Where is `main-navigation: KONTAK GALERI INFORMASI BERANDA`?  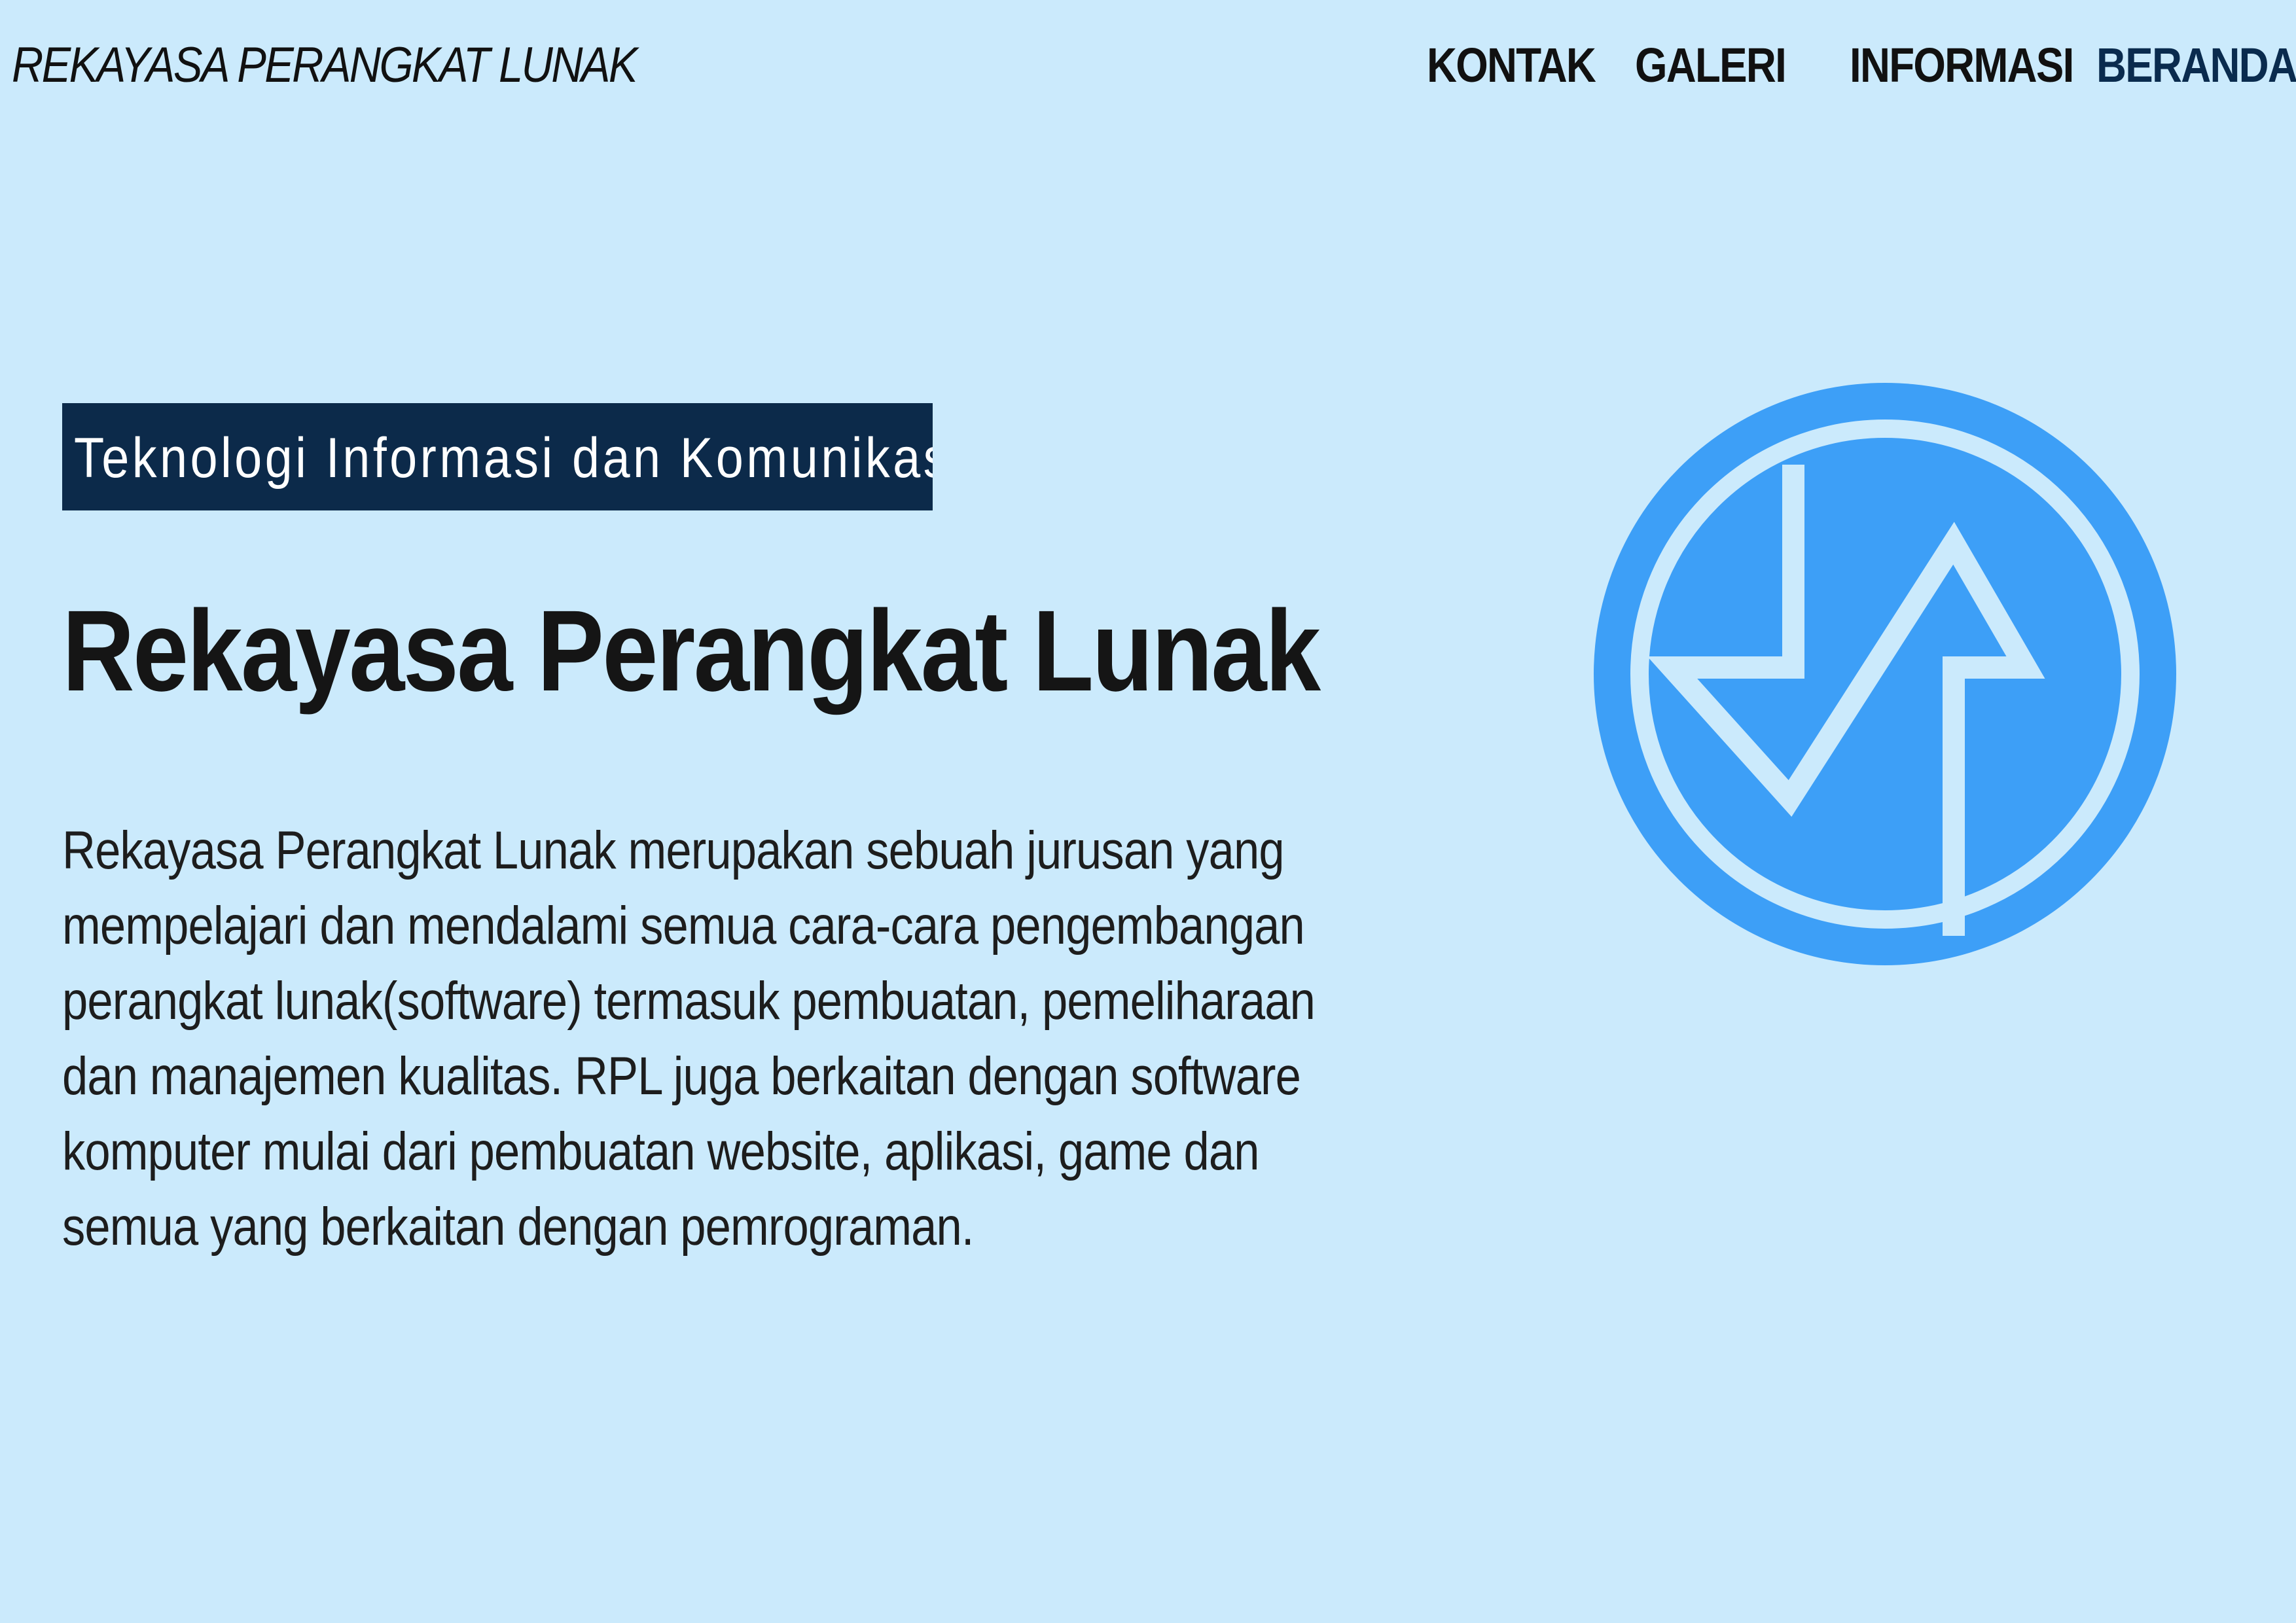 main-navigation: KONTAK GALERI INFORMASI BERANDA is located at coordinates (1857, 66).